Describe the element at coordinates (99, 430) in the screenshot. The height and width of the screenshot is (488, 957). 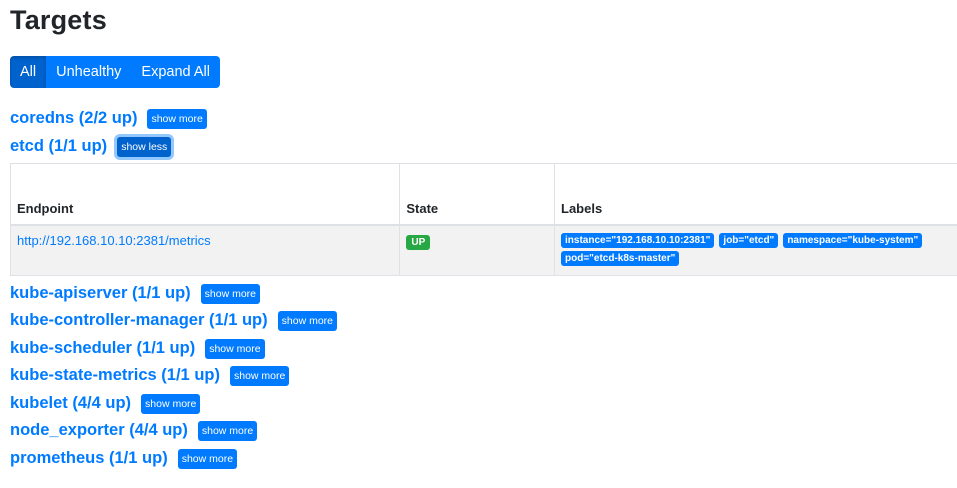
I see `pool-title-node-exporter: node_exporter (4/4 up)` at that location.